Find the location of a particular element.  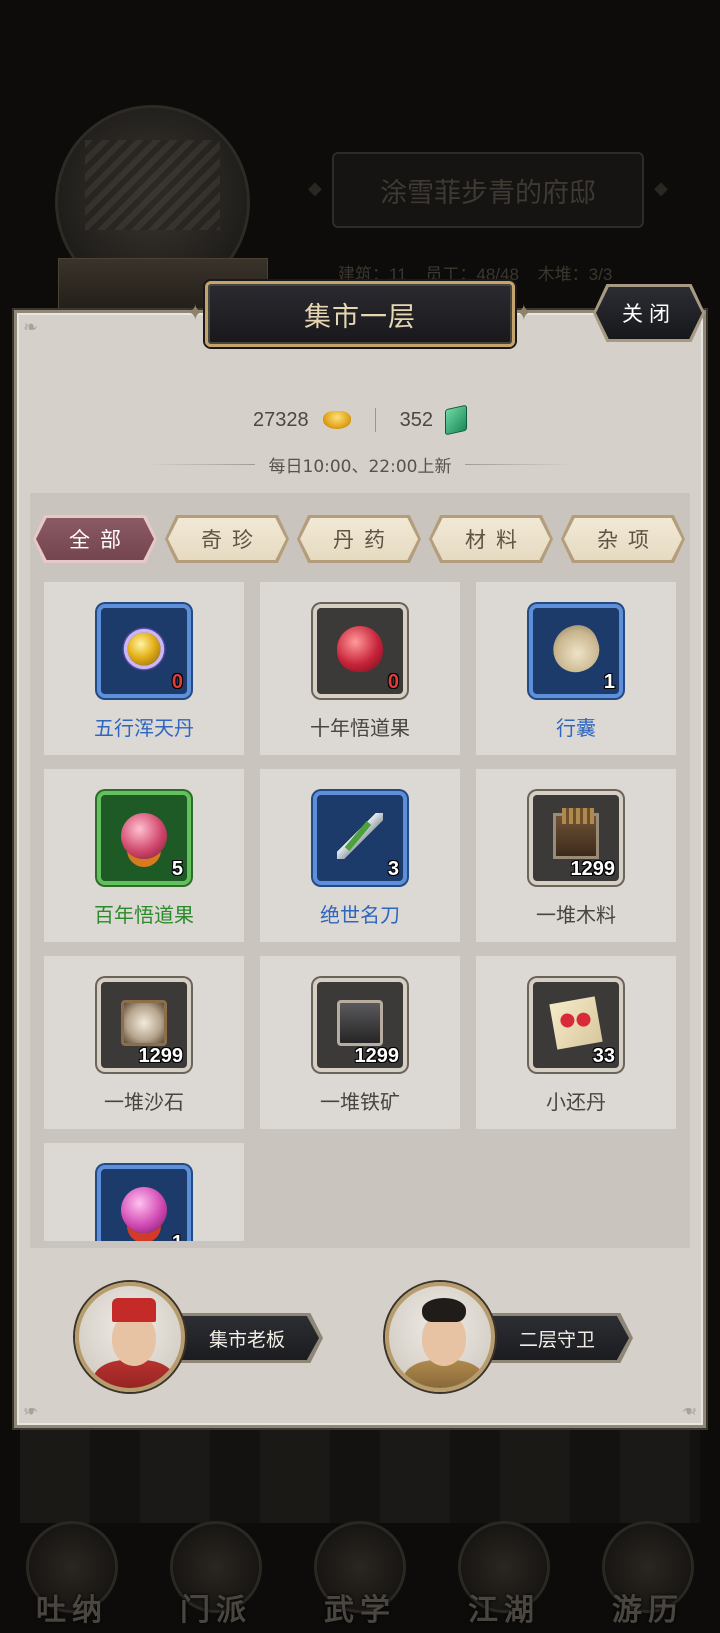

item-card: 3 绝世名刀 is located at coordinates (360, 855).